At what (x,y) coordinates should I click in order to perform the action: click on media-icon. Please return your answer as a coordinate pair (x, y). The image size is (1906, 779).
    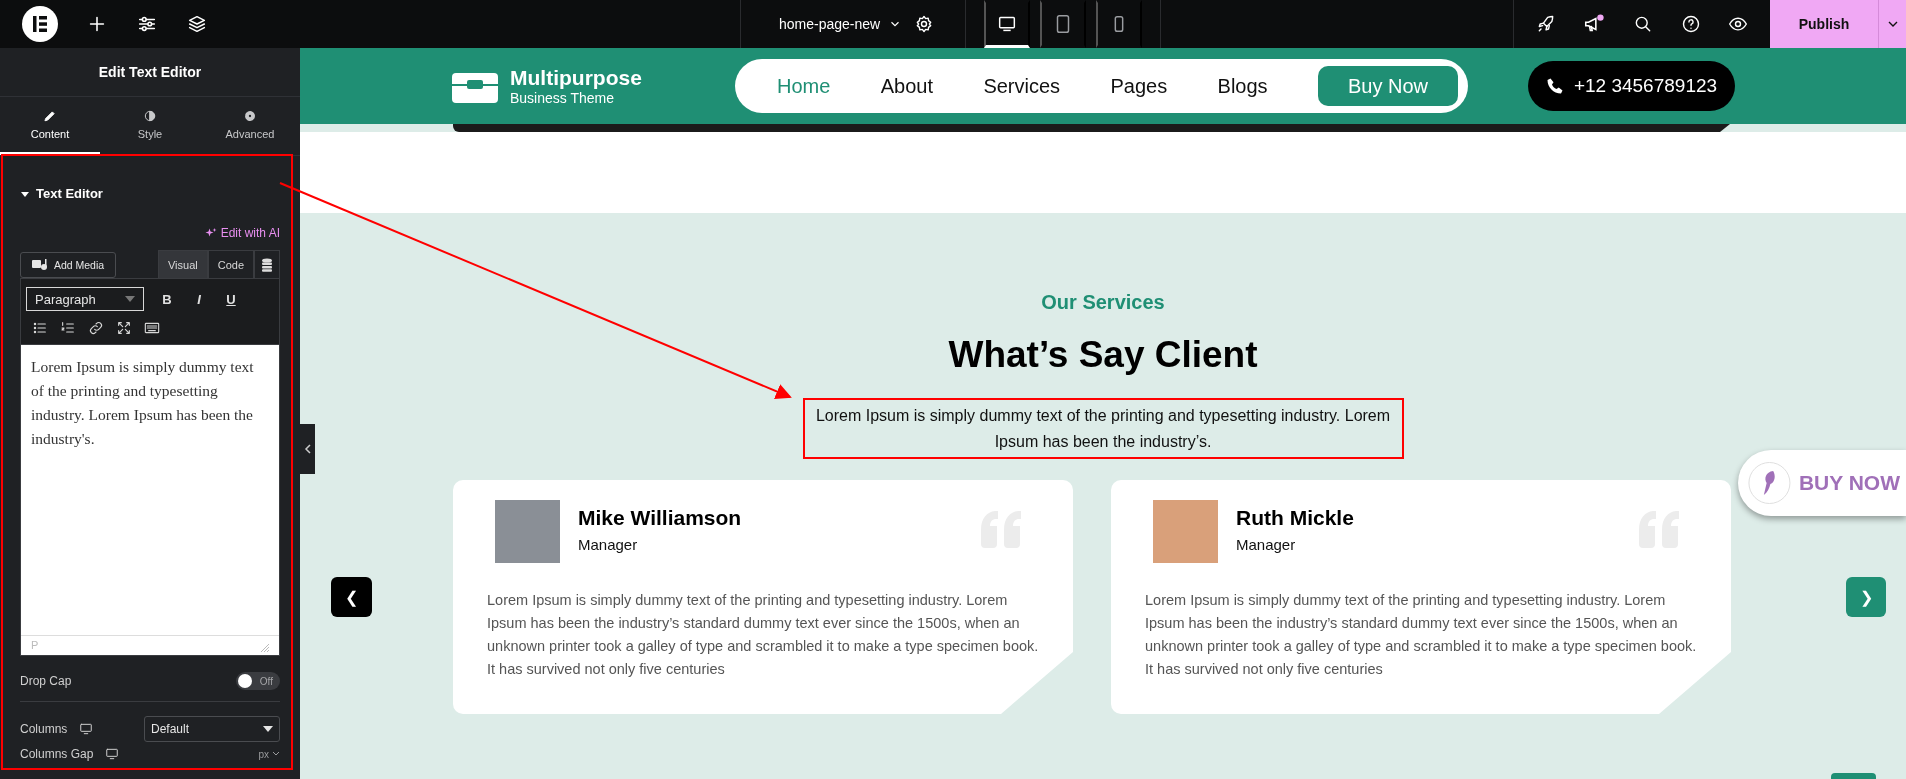
    Looking at the image, I should click on (39, 265).